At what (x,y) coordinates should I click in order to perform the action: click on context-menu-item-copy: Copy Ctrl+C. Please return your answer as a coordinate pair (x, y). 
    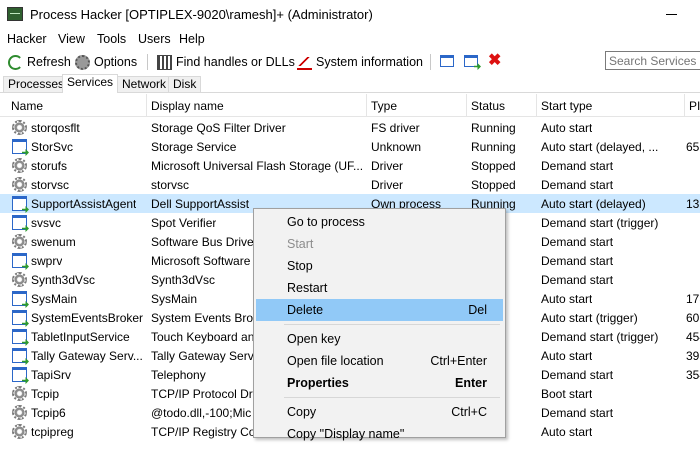
    Looking at the image, I should click on (379, 412).